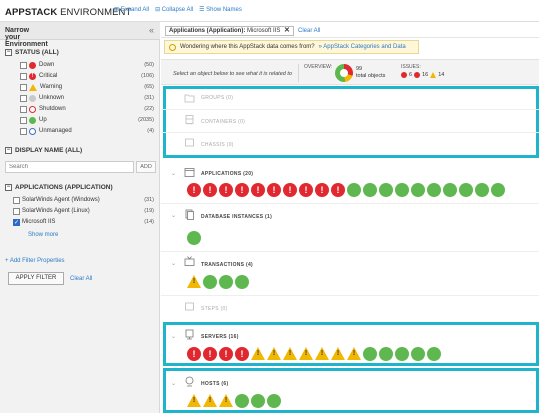  Describe the element at coordinates (43, 150) in the screenshot. I see `display-name-group-toggle: − DISPLAY NAME (ALL)` at that location.